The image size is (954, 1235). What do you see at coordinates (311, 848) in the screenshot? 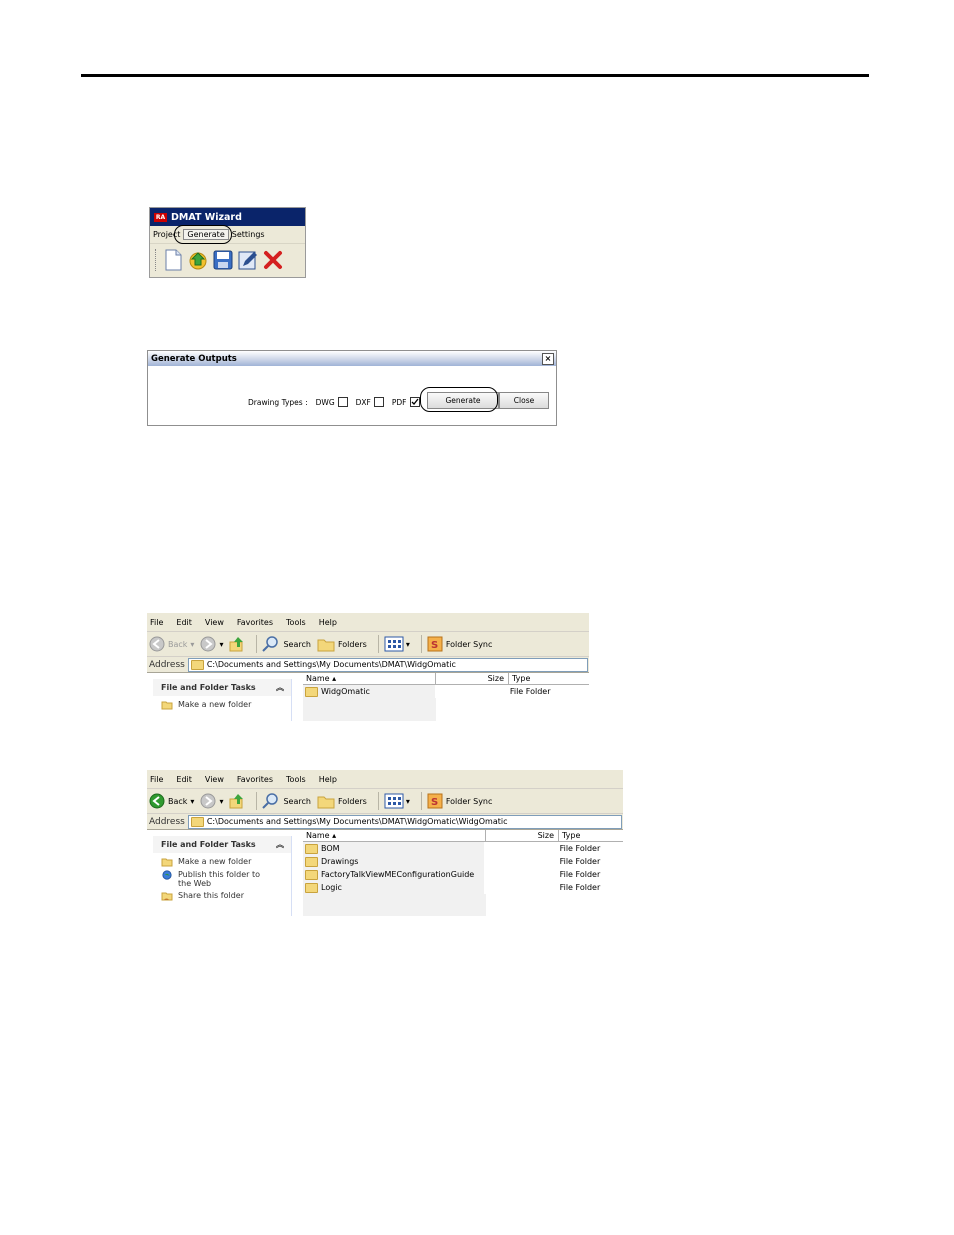
I see `folder-icon` at bounding box center [311, 848].